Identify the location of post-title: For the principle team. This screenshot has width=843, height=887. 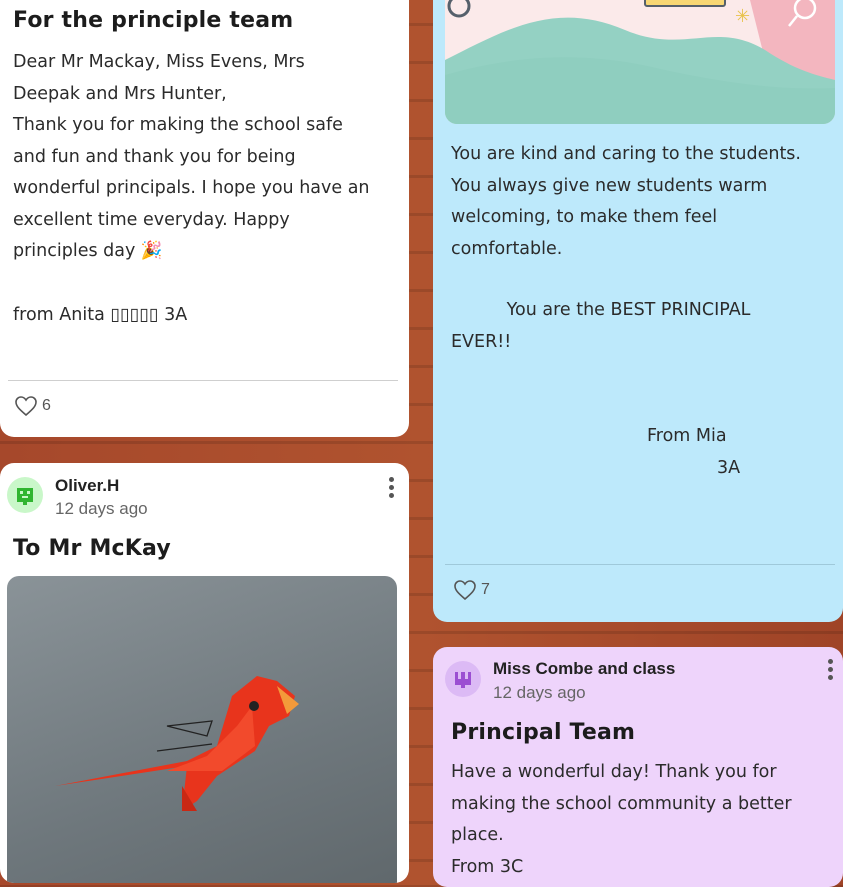
(153, 20).